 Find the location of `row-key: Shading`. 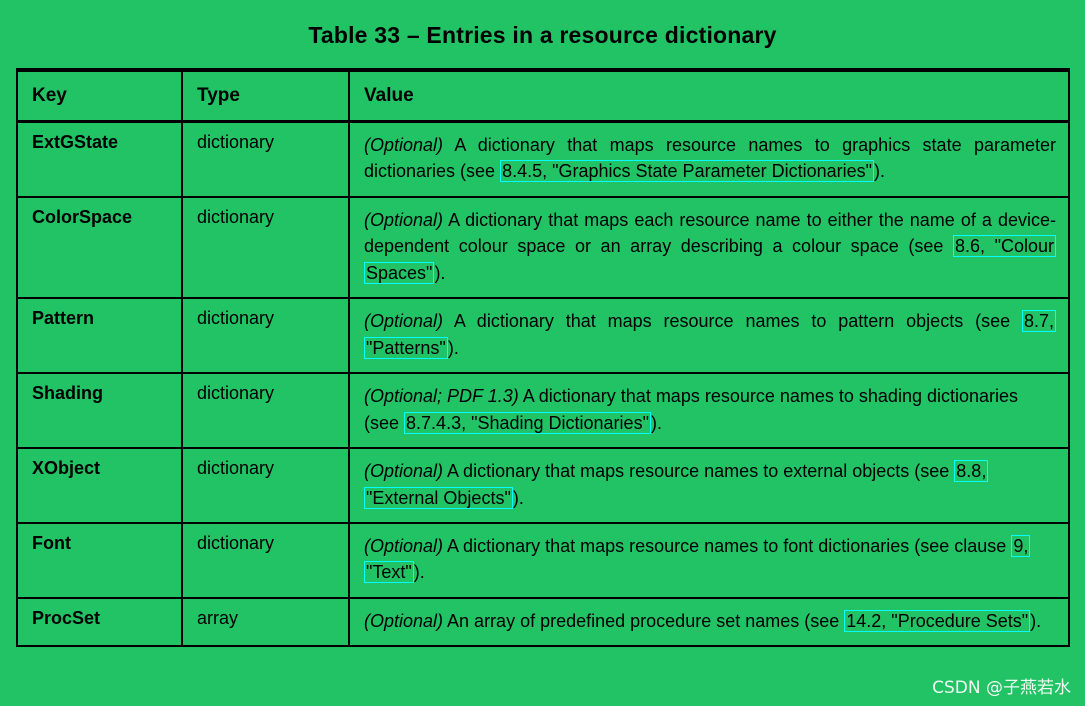

row-key: Shading is located at coordinates (100, 411).